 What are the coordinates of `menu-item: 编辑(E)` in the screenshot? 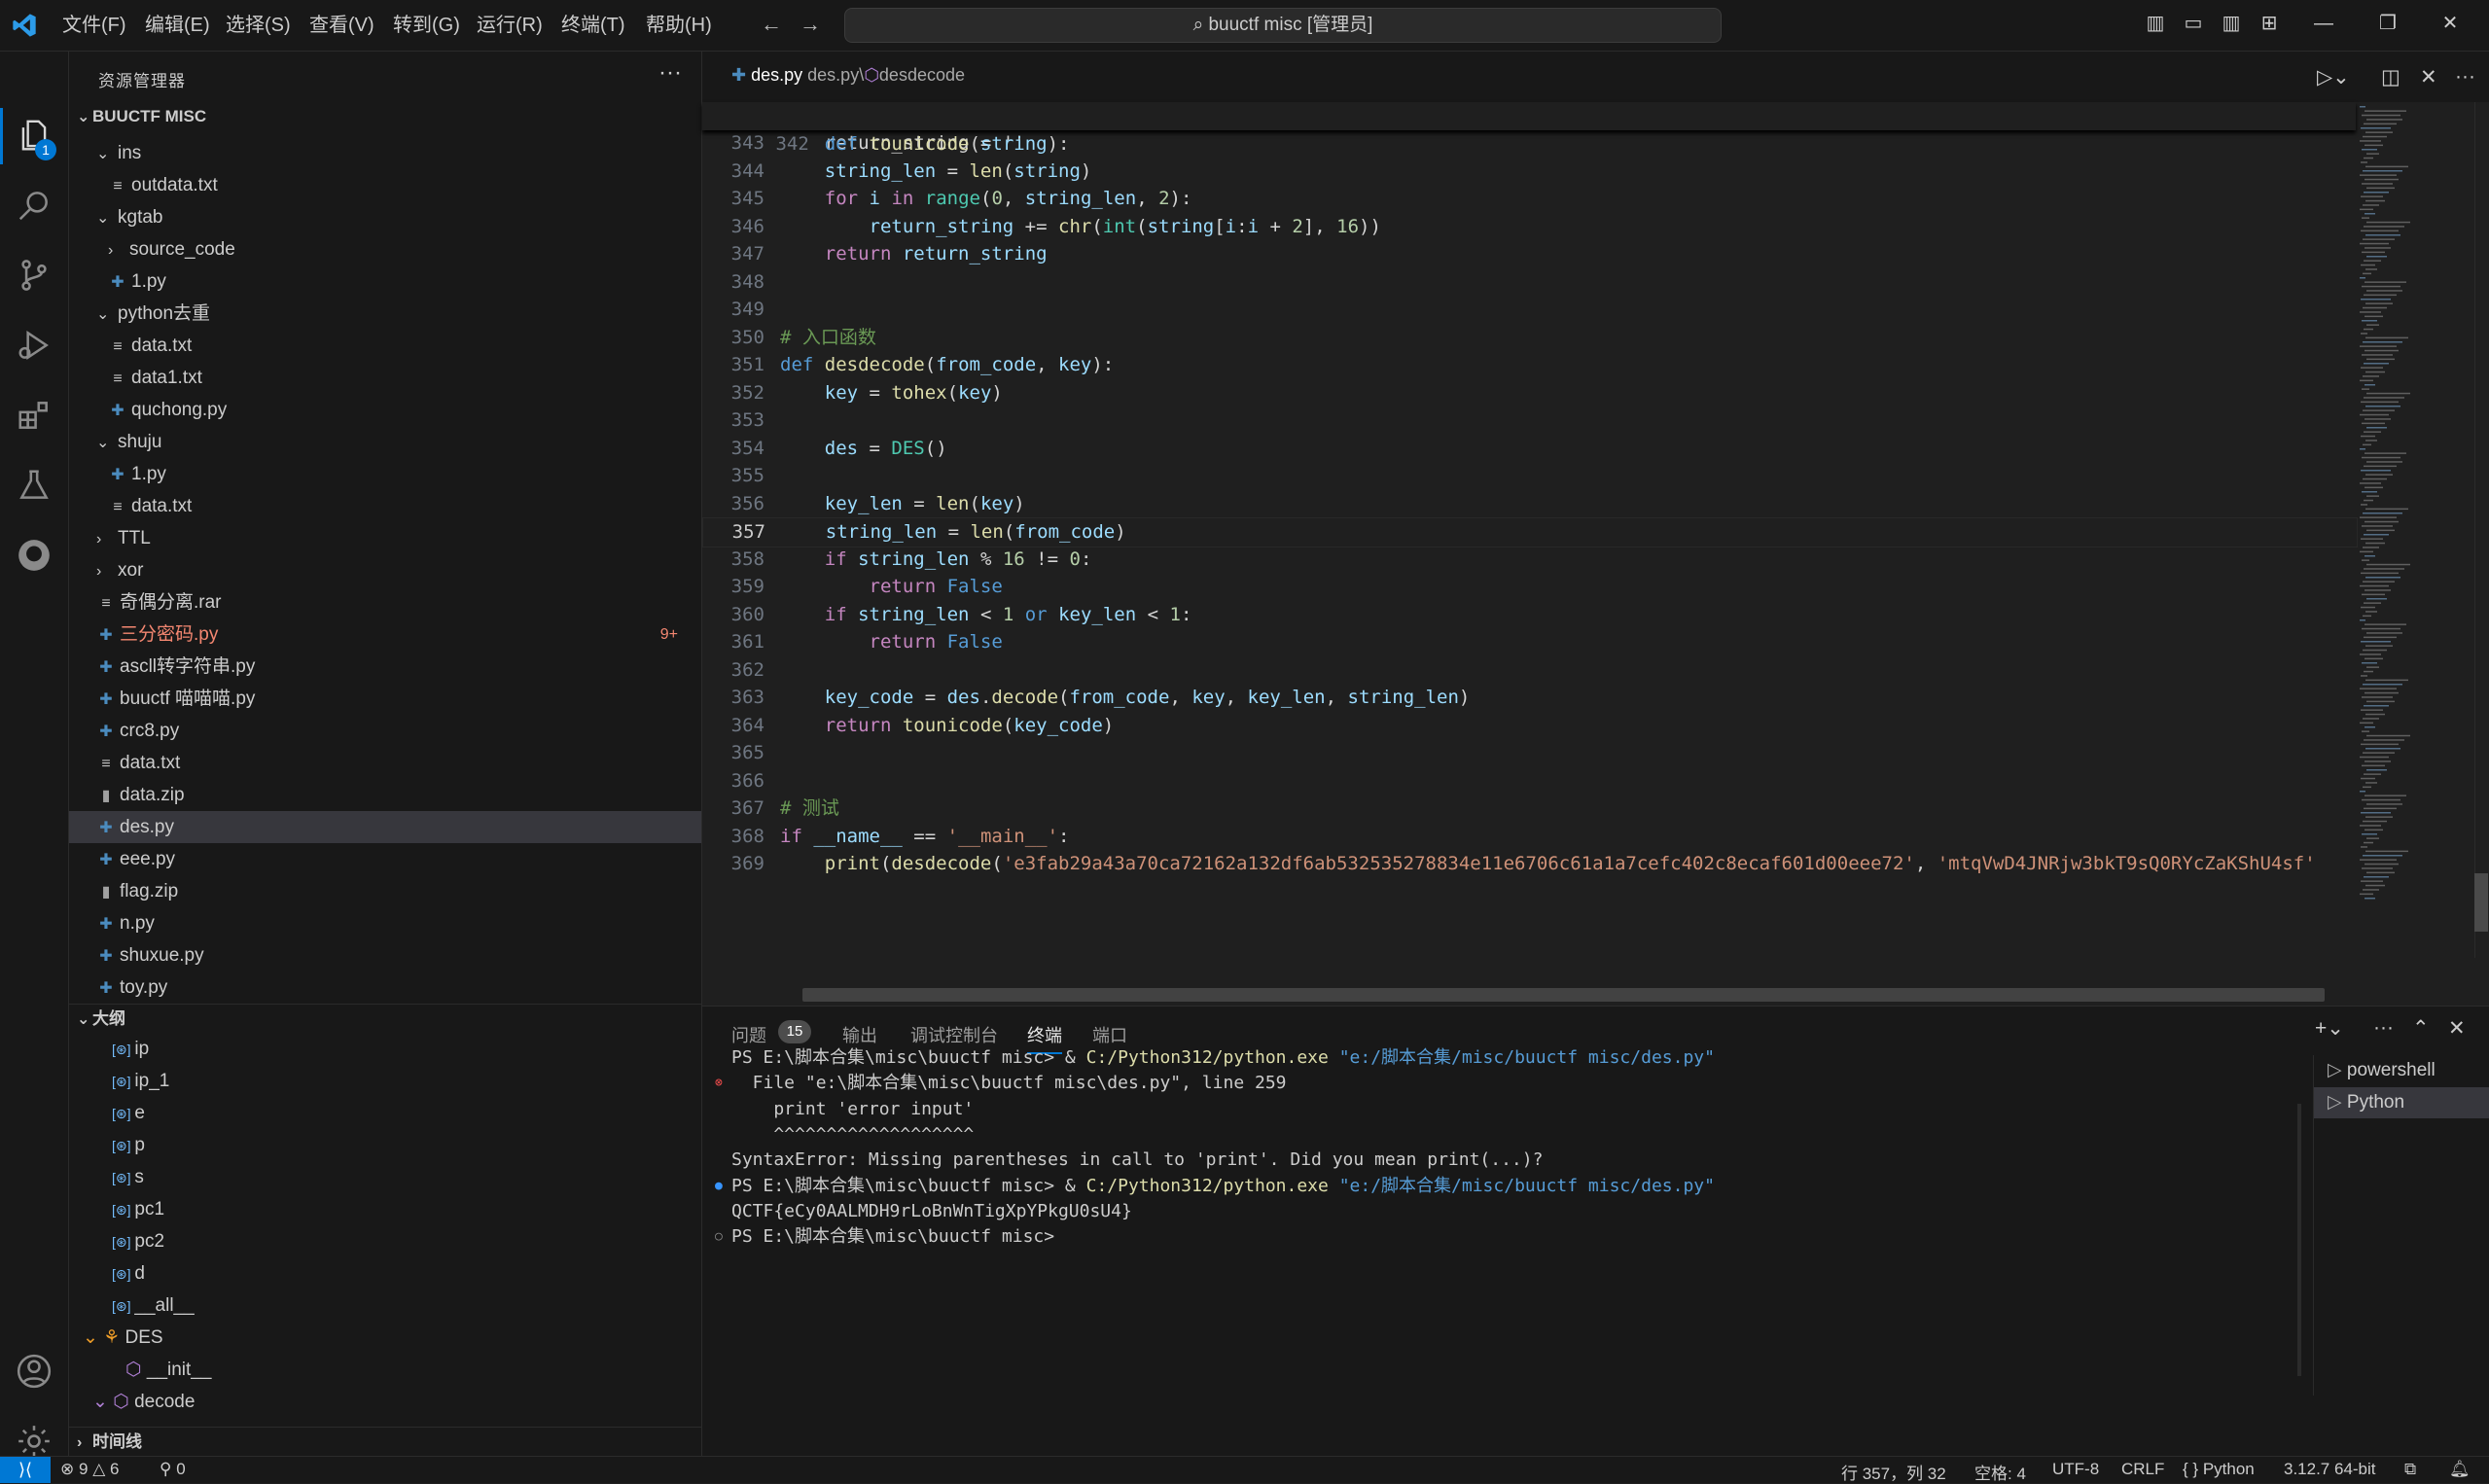 It's located at (177, 26).